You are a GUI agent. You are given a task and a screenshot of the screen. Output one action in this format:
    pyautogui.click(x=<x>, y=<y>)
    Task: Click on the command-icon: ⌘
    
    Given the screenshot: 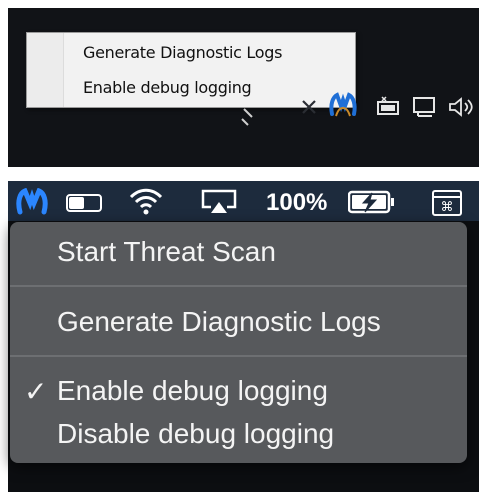 What is the action you would take?
    pyautogui.click(x=447, y=203)
    